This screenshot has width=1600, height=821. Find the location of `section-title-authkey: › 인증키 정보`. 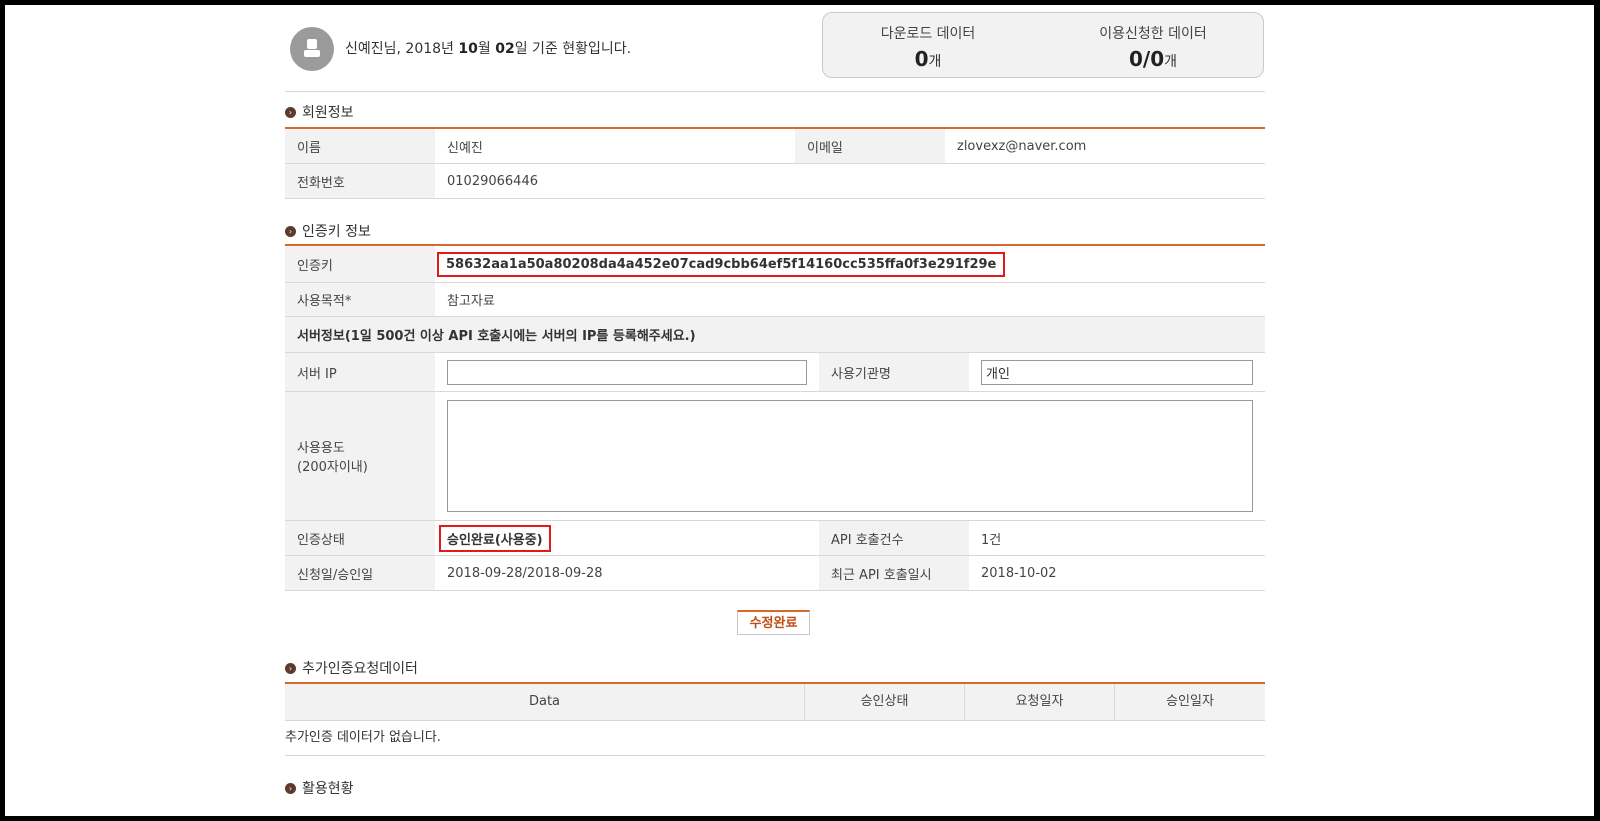

section-title-authkey: › 인증키 정보 is located at coordinates (328, 231).